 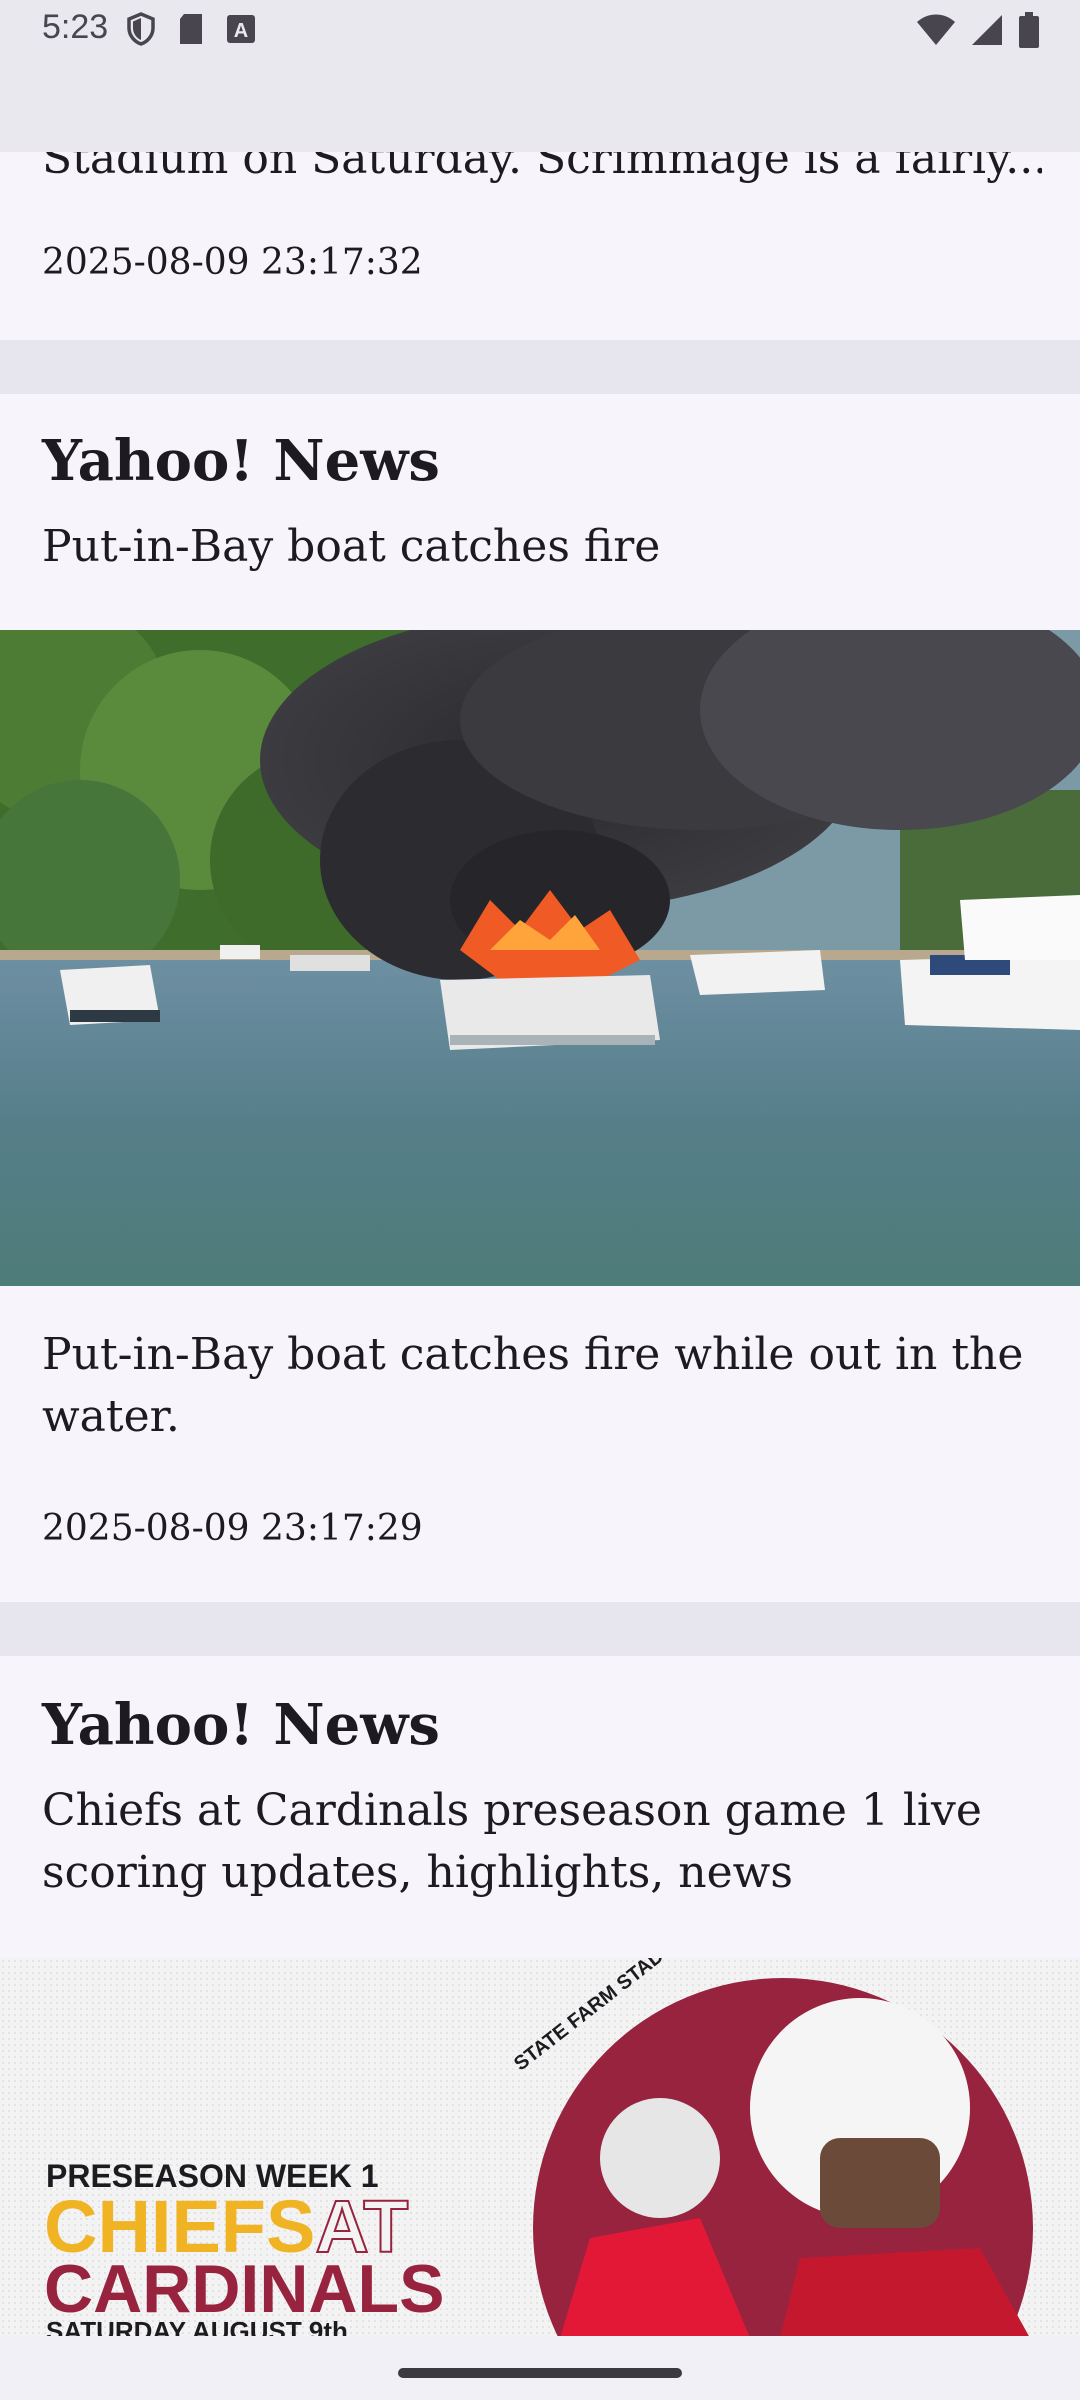 What do you see at coordinates (141, 29) in the screenshot?
I see `shield-icon` at bounding box center [141, 29].